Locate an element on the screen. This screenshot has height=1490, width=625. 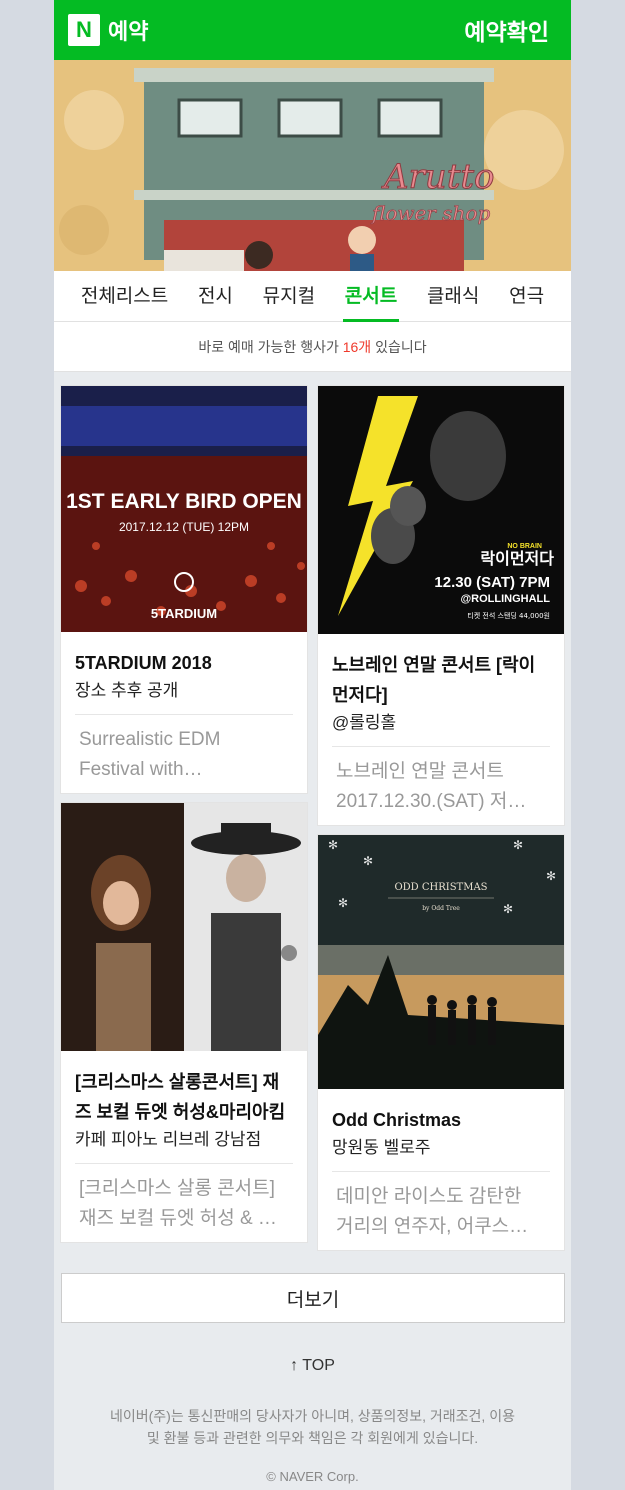
poster-headline: ODD CHRISTMAS is located at coordinates (440, 887).